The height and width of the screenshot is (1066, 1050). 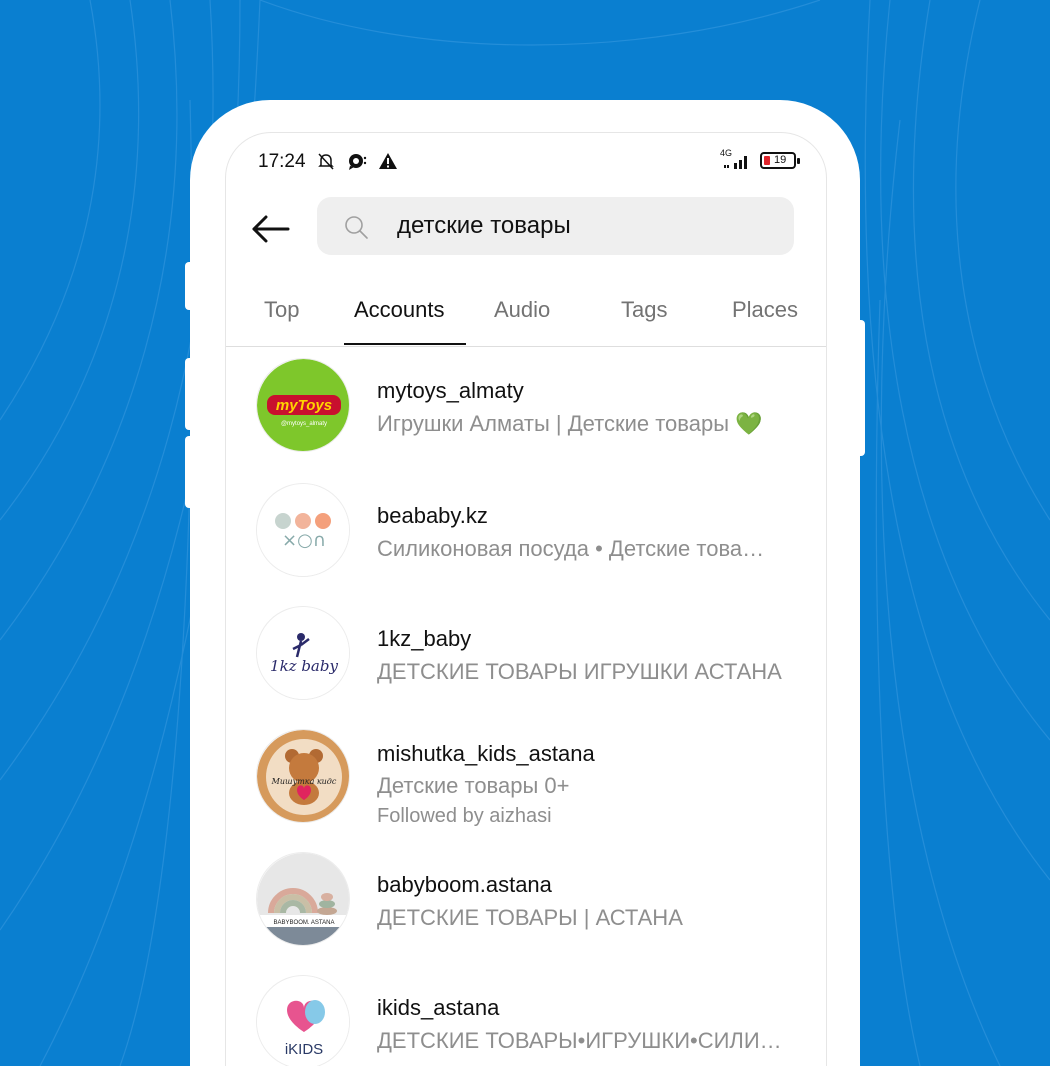 I want to click on battery-level: 19, so click(x=780, y=159).